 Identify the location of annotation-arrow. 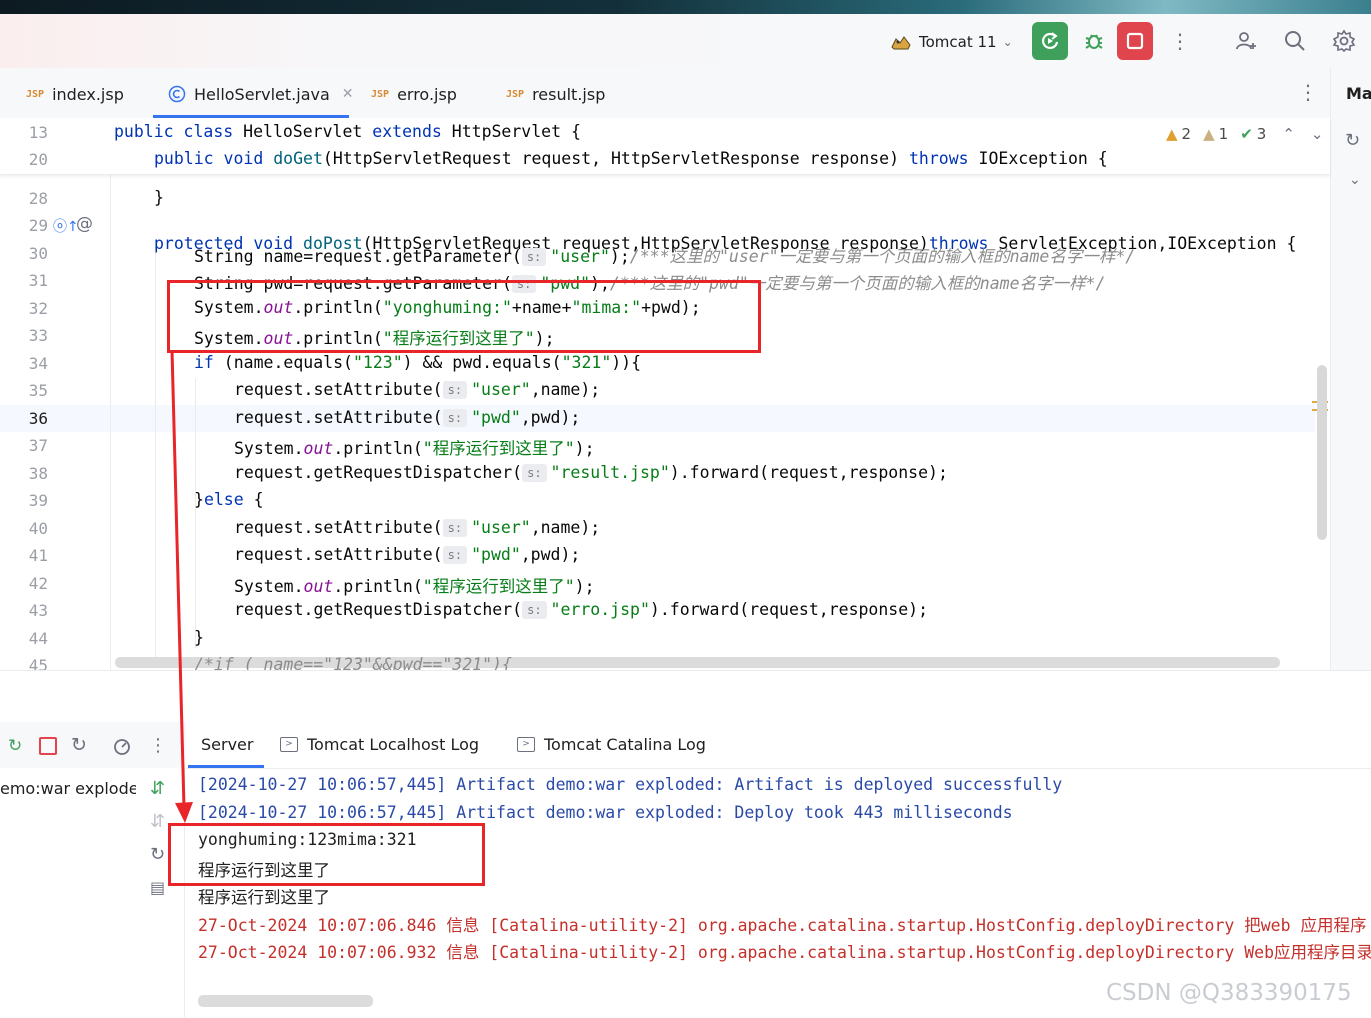
(181, 586).